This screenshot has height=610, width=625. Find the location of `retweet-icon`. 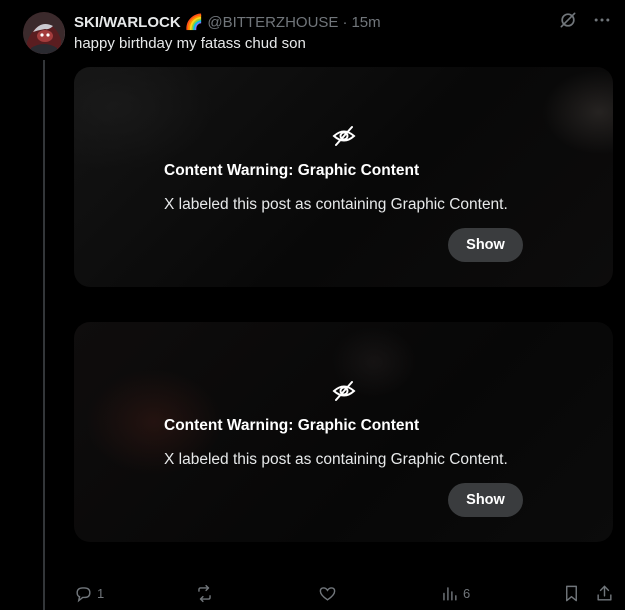

retweet-icon is located at coordinates (204, 593).